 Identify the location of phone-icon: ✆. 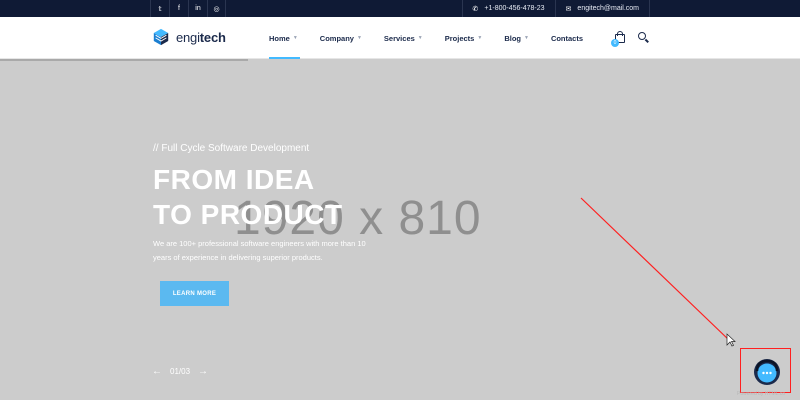
(475, 9).